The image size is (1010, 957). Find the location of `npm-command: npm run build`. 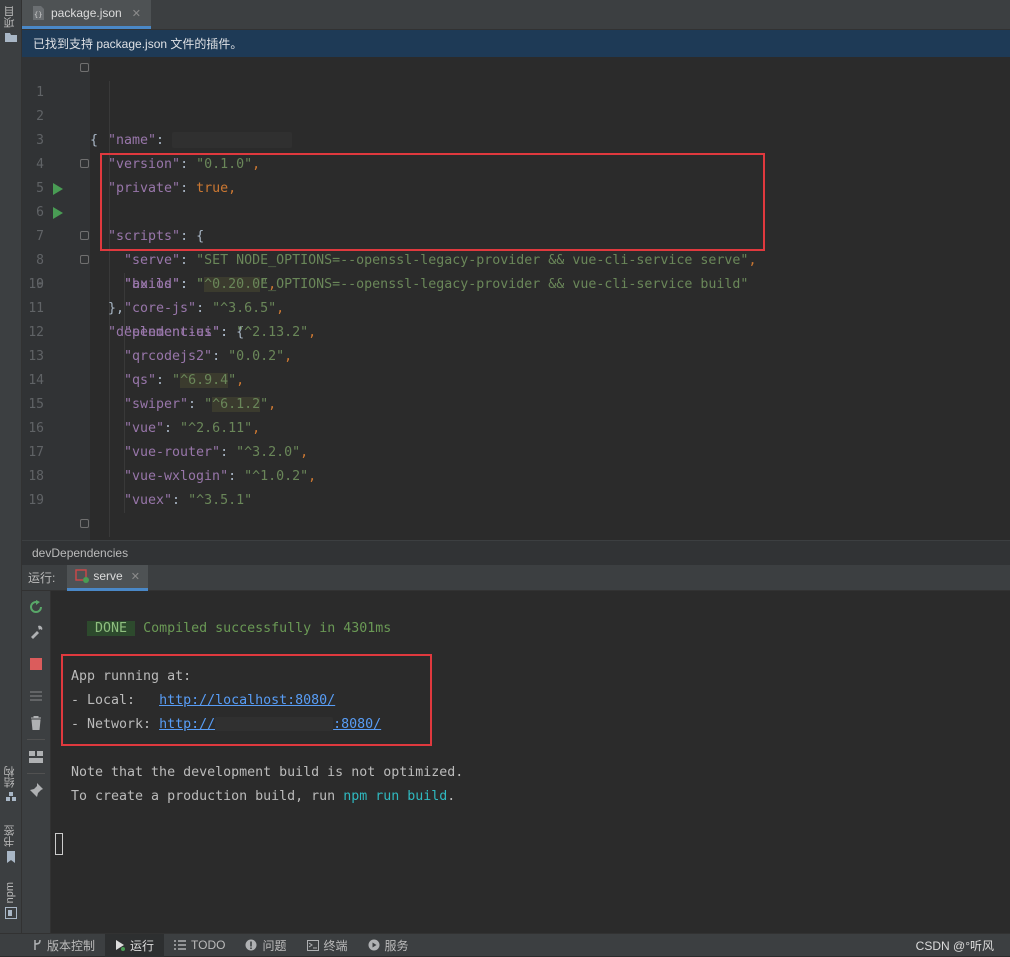

npm-command: npm run build is located at coordinates (395, 796).